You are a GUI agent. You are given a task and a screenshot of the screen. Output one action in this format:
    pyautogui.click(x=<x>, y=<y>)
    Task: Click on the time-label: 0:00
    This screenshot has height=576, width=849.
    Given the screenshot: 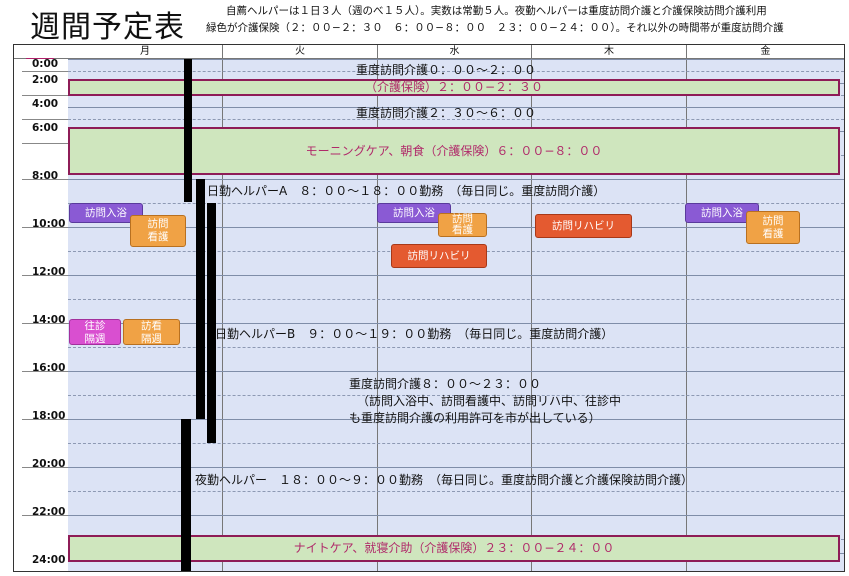 What is the action you would take?
    pyautogui.click(x=45, y=64)
    